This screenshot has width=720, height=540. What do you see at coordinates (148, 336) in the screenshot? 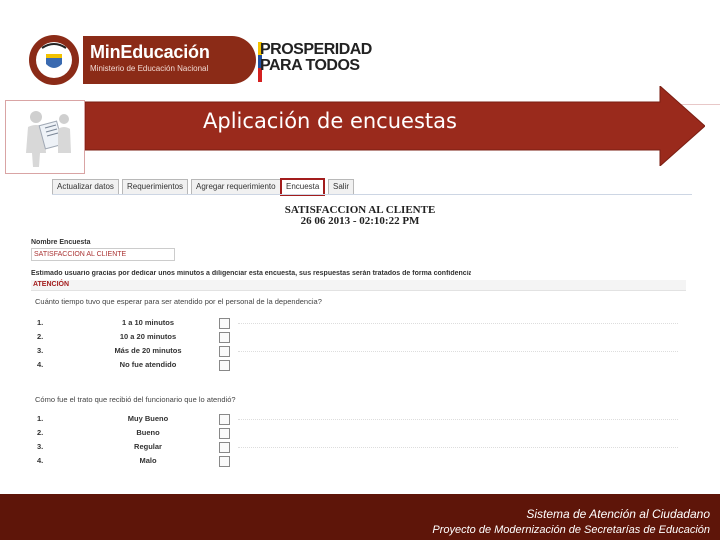
I see `q1-option-2-label: 10 a 20 minutos` at bounding box center [148, 336].